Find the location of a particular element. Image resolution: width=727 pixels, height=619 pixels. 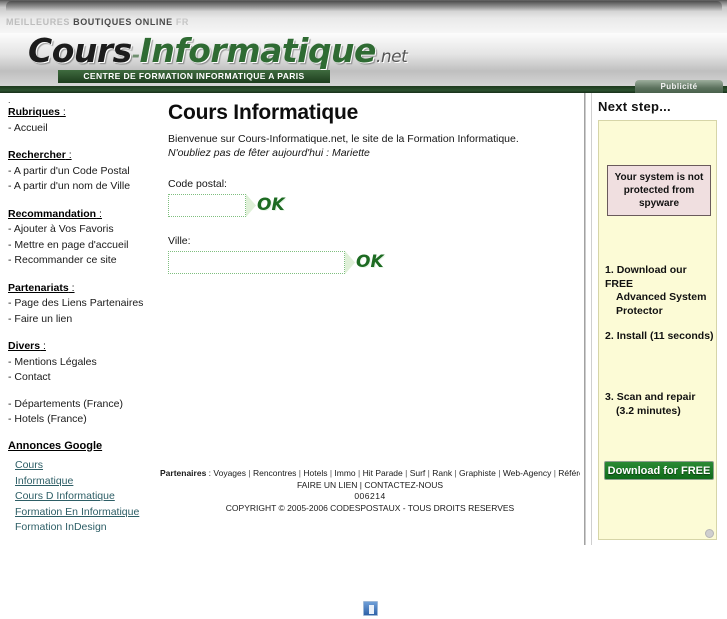

city-label: Ville: is located at coordinates (179, 241).